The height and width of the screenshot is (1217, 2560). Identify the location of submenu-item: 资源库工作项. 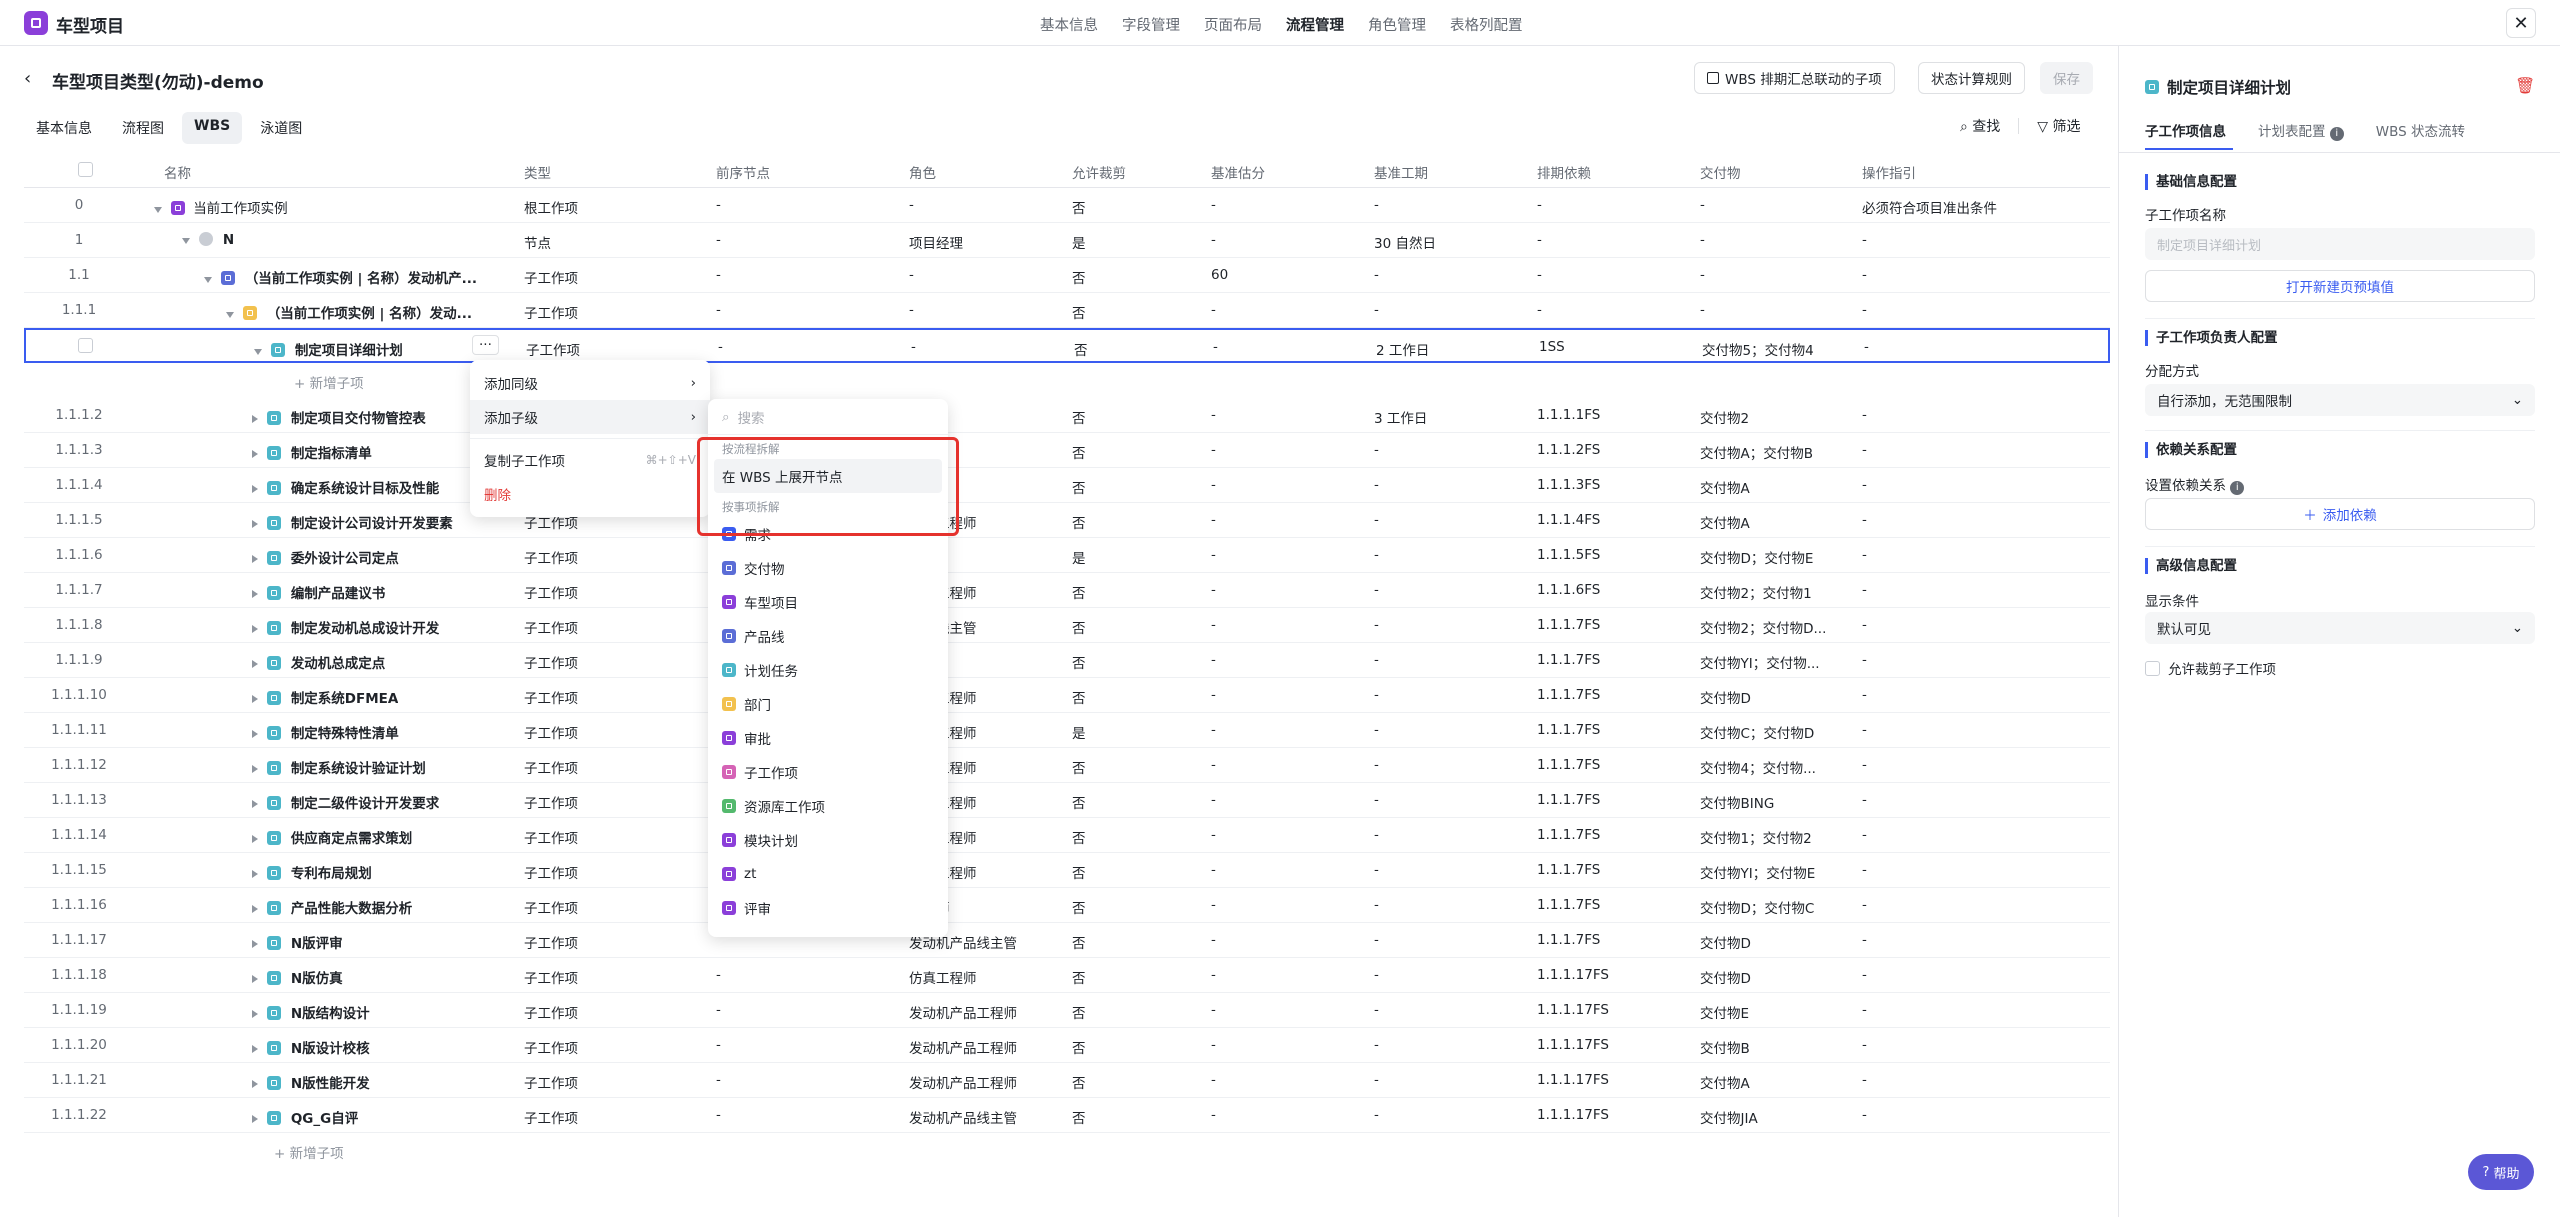
(828, 806).